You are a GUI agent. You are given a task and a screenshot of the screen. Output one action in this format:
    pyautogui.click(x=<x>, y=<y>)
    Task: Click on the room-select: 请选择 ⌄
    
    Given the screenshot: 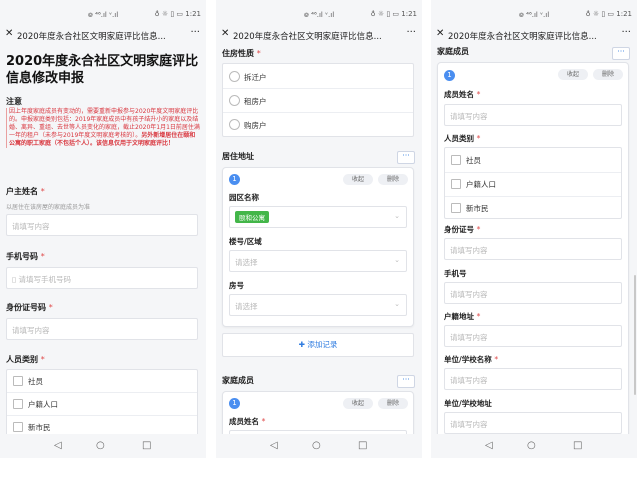 What is the action you would take?
    pyautogui.click(x=318, y=305)
    